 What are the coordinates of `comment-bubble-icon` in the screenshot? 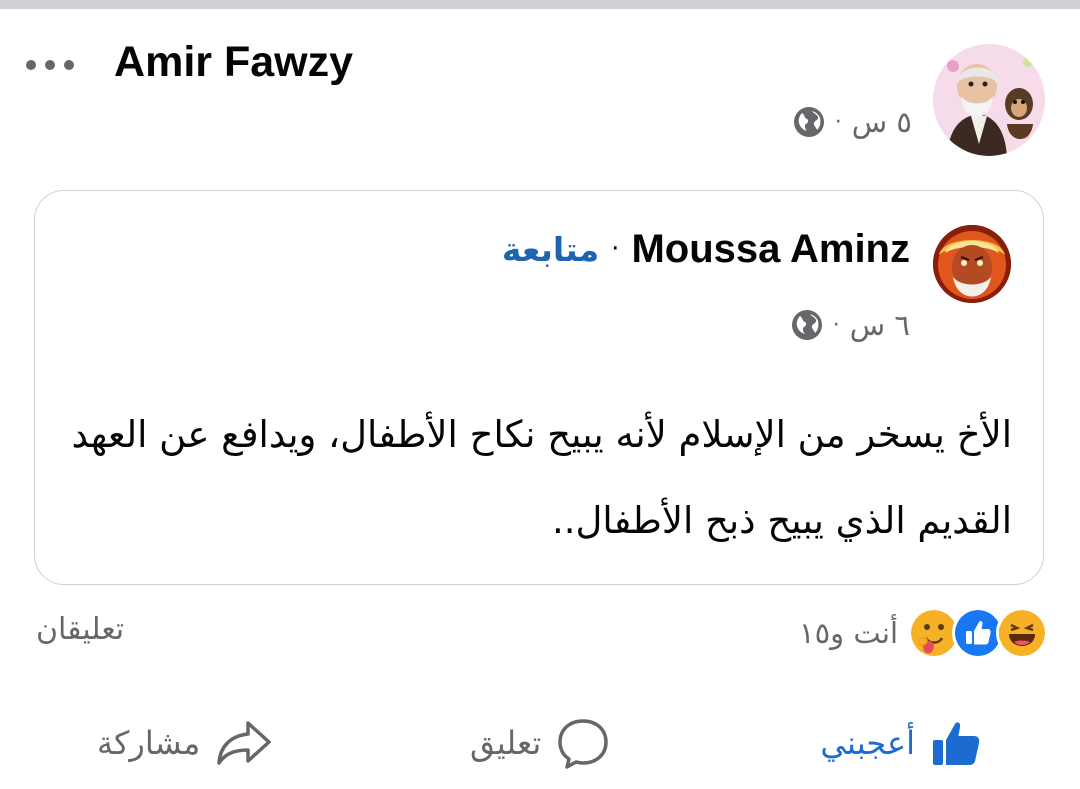 It's located at (583, 744).